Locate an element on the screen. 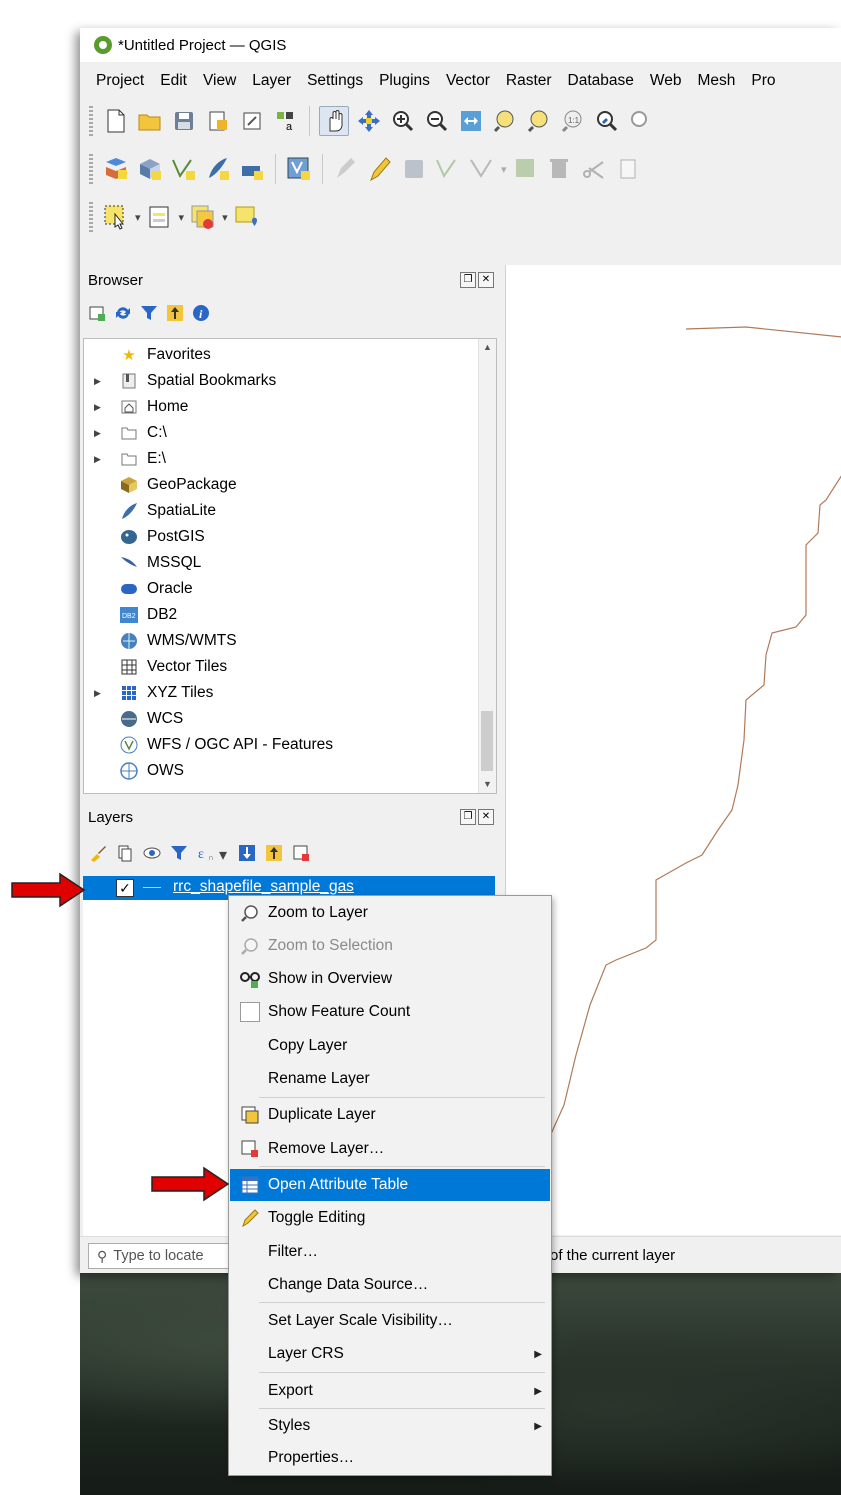 The height and width of the screenshot is (1495, 841). open-project-icon is located at coordinates (150, 121).